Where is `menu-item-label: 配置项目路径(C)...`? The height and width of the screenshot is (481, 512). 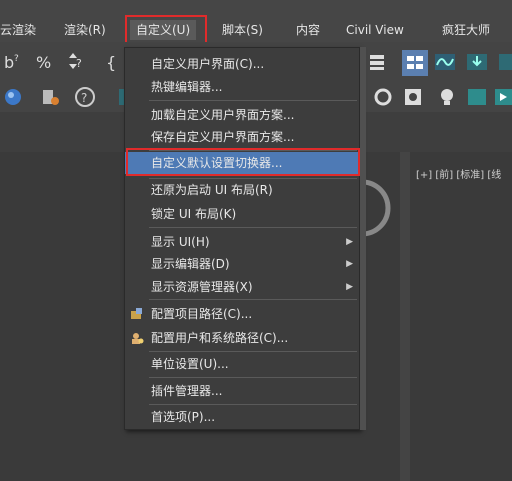 menu-item-label: 配置项目路径(C)... is located at coordinates (202, 314).